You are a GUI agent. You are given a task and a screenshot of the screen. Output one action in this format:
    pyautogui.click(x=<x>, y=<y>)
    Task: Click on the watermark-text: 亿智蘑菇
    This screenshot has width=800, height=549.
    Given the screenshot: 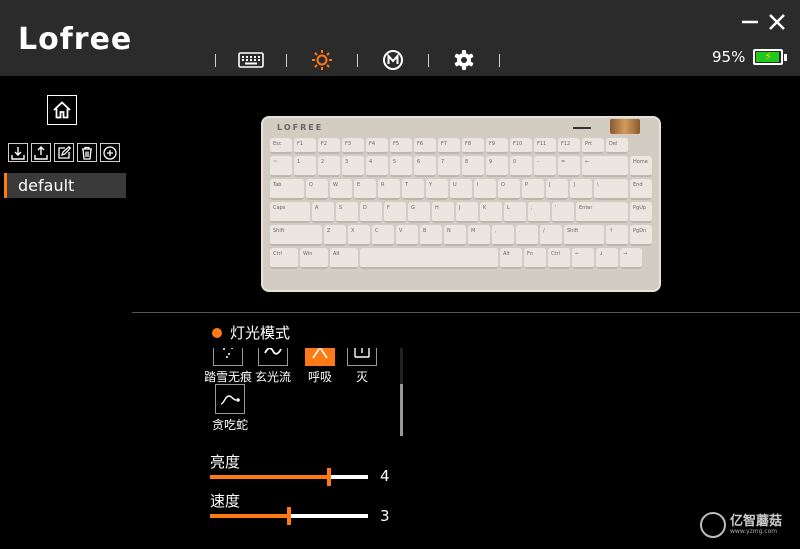 What is the action you would take?
    pyautogui.click(x=756, y=521)
    